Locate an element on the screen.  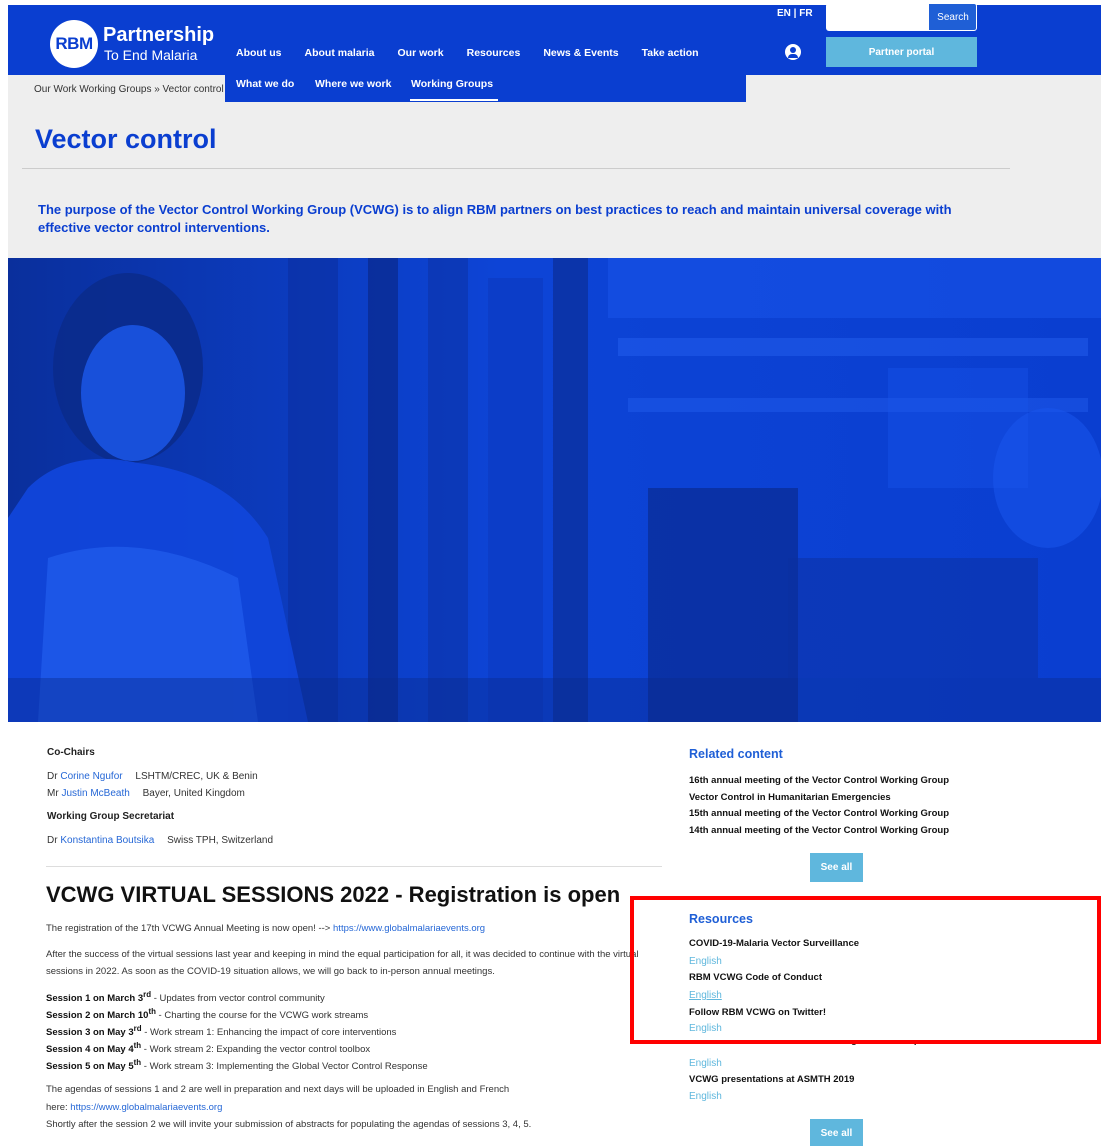
person-org: Swiss TPH, Switzerland is located at coordinates (220, 840).